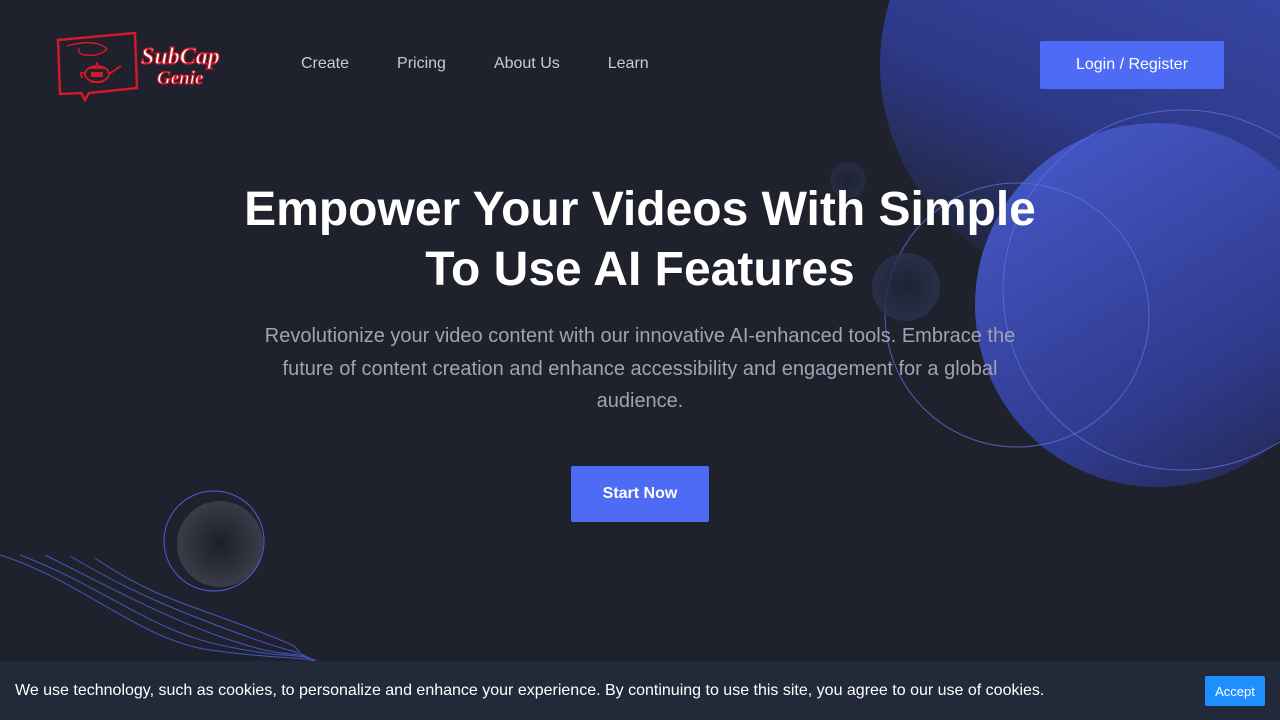  What do you see at coordinates (1132, 65) in the screenshot?
I see `login-register-button: Login / Register` at bounding box center [1132, 65].